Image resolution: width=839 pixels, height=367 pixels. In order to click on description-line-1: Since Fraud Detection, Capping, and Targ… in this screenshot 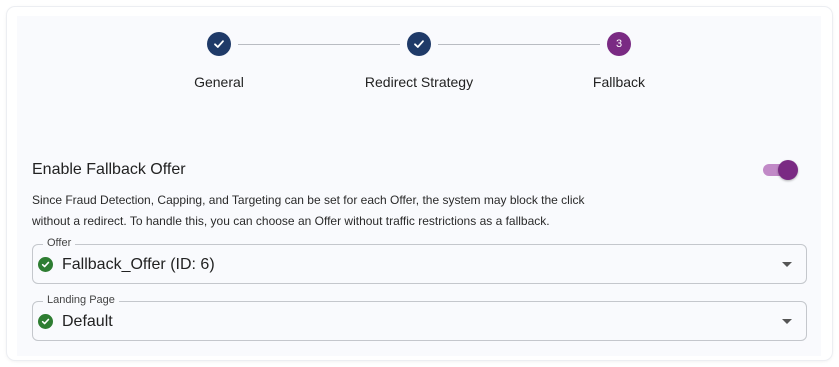, I will do `click(308, 200)`.